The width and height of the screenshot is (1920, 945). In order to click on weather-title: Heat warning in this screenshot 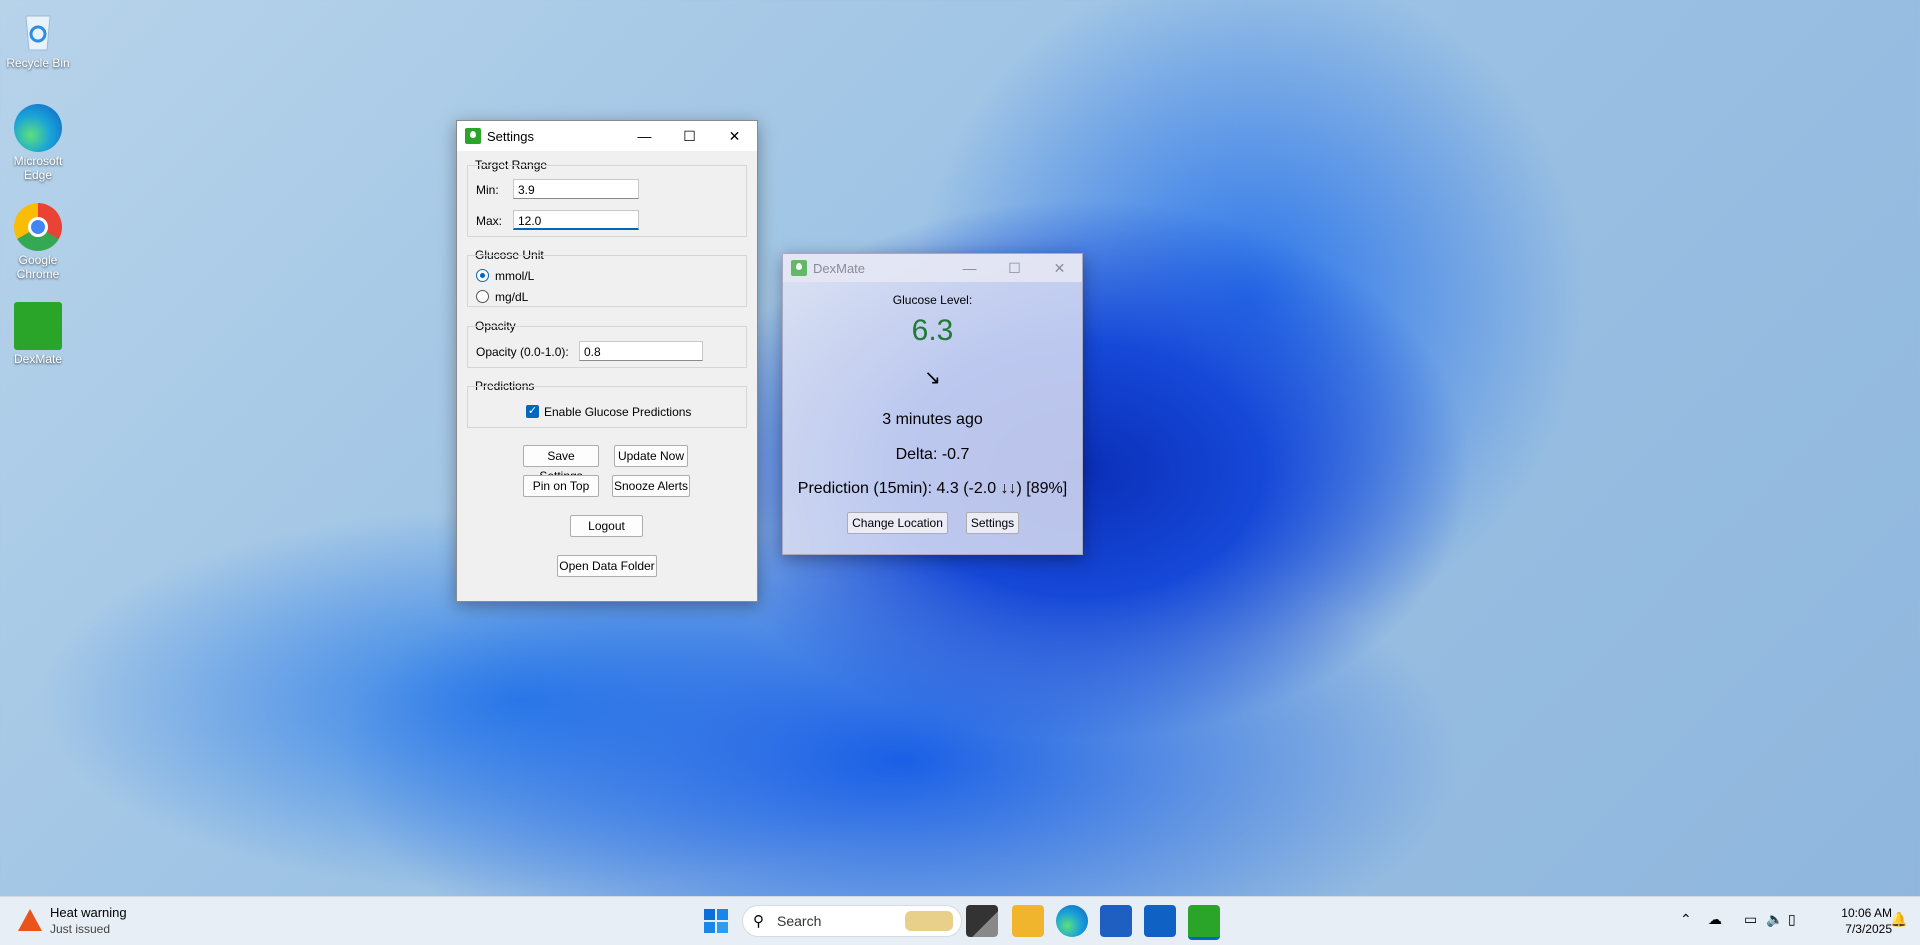, I will do `click(88, 912)`.